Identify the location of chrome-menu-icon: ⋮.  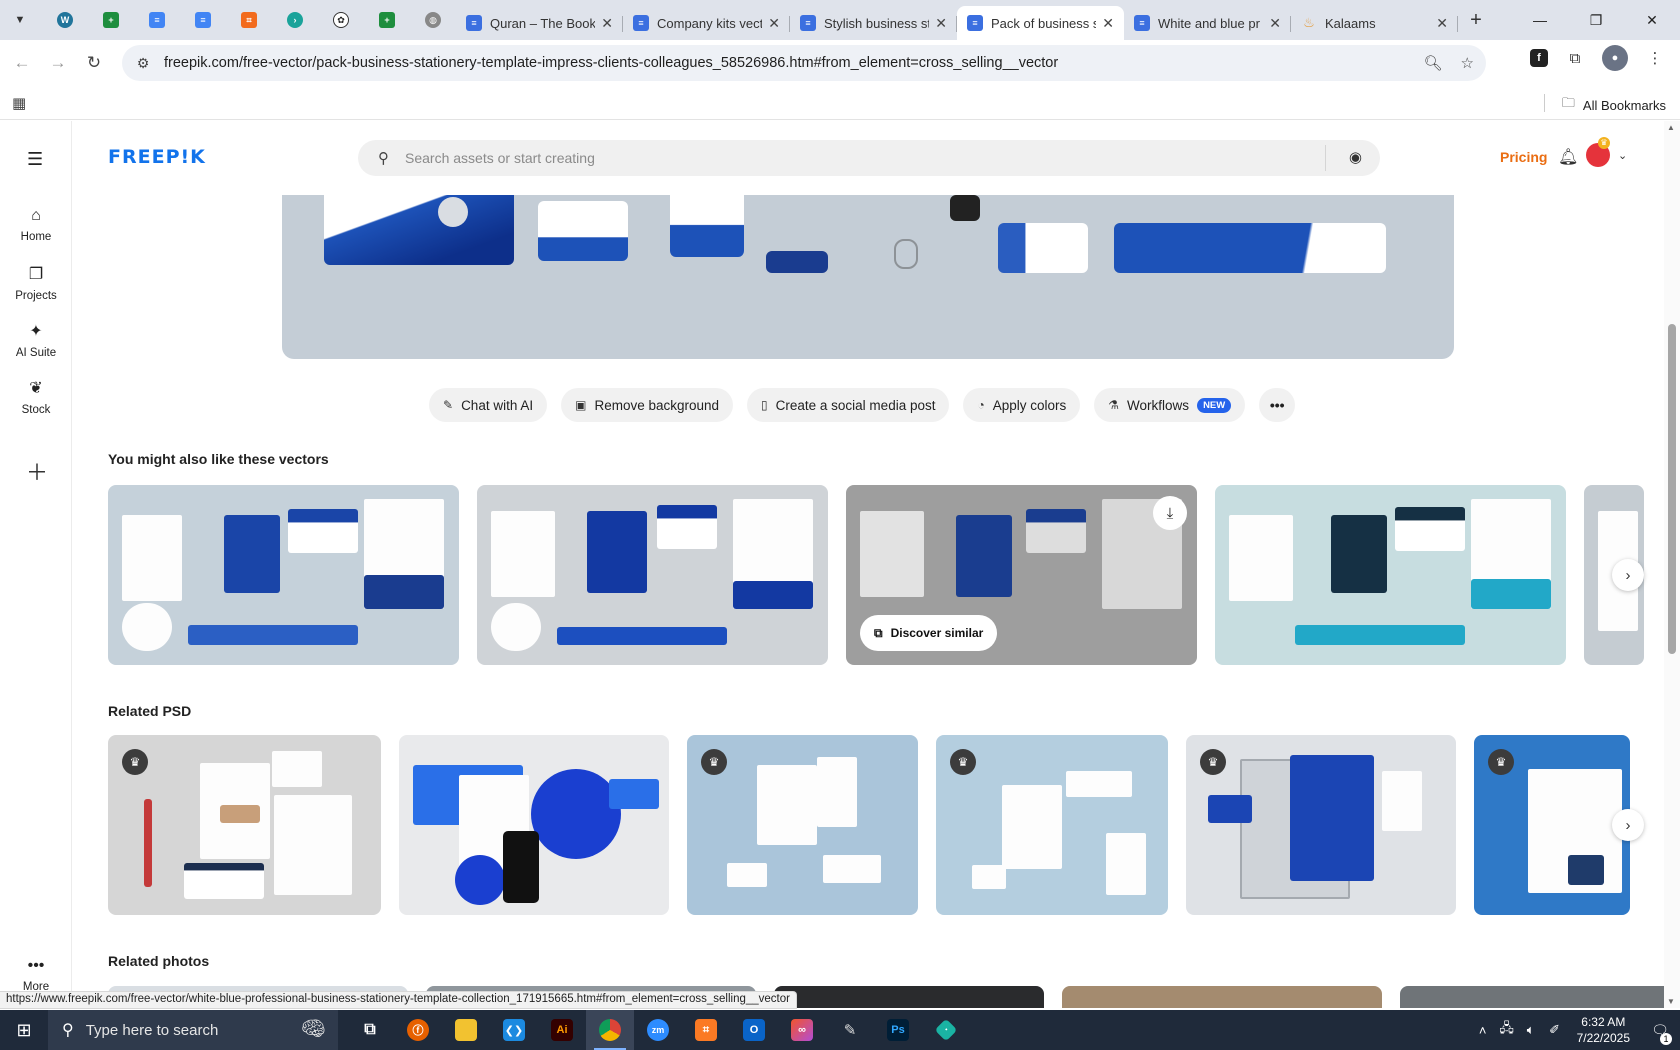
(1655, 58).